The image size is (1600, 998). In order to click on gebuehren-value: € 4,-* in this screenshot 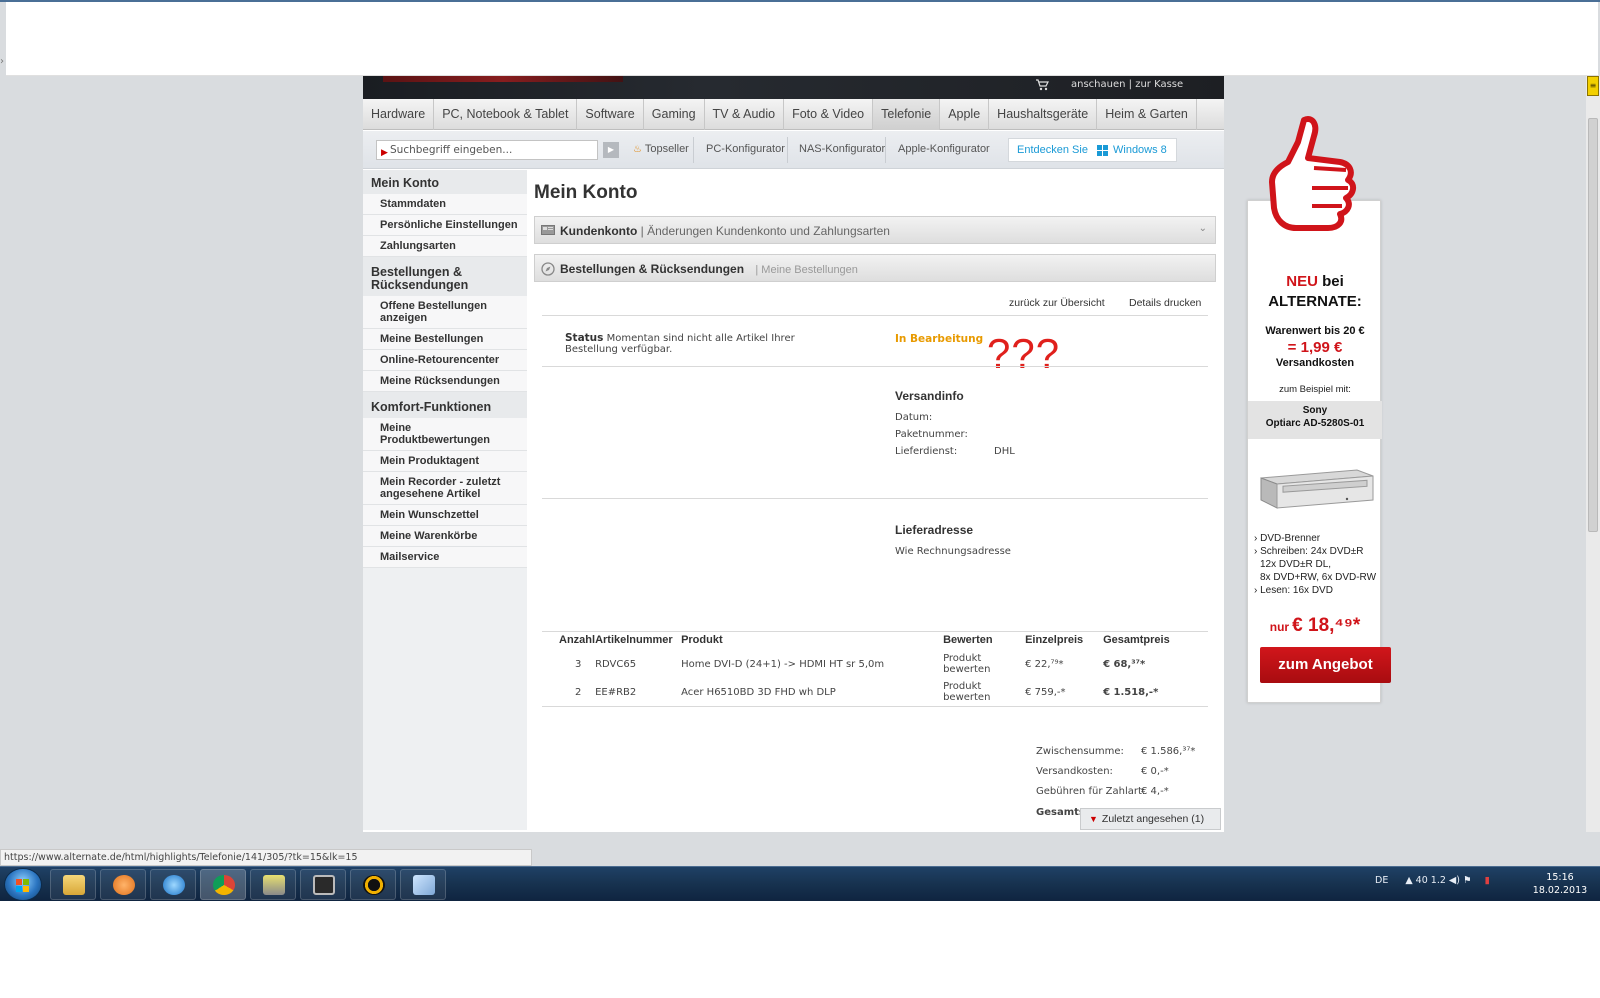, I will do `click(1155, 791)`.